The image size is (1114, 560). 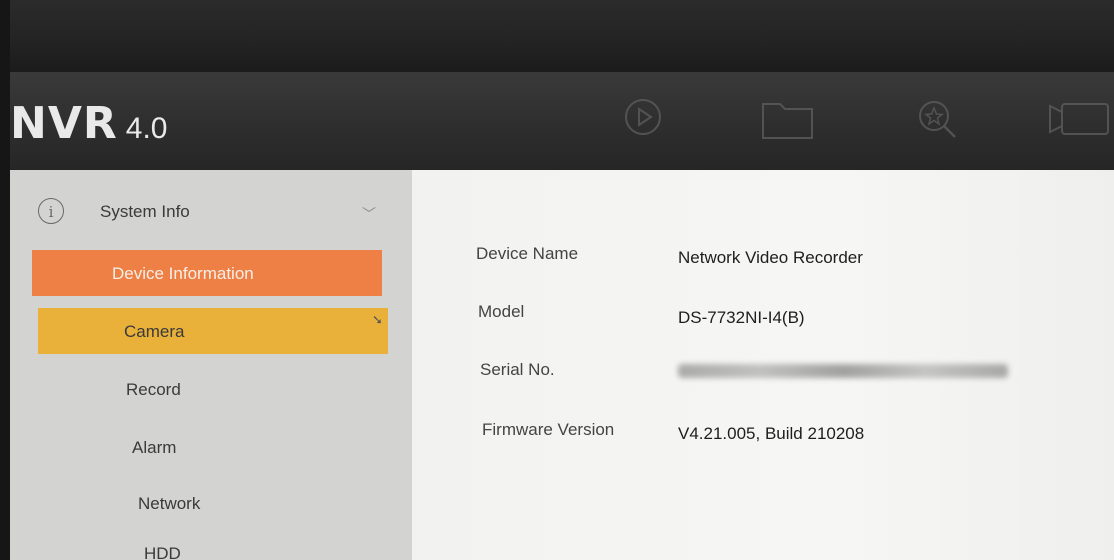 I want to click on sidebar-item-hdd: HDD, so click(x=211, y=545).